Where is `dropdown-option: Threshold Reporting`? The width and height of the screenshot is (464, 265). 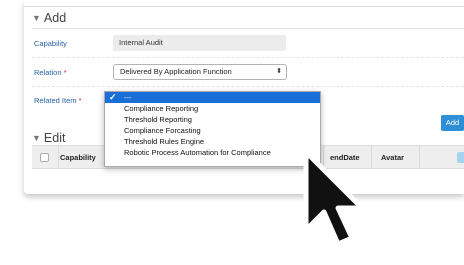
dropdown-option: Threshold Reporting is located at coordinates (212, 119).